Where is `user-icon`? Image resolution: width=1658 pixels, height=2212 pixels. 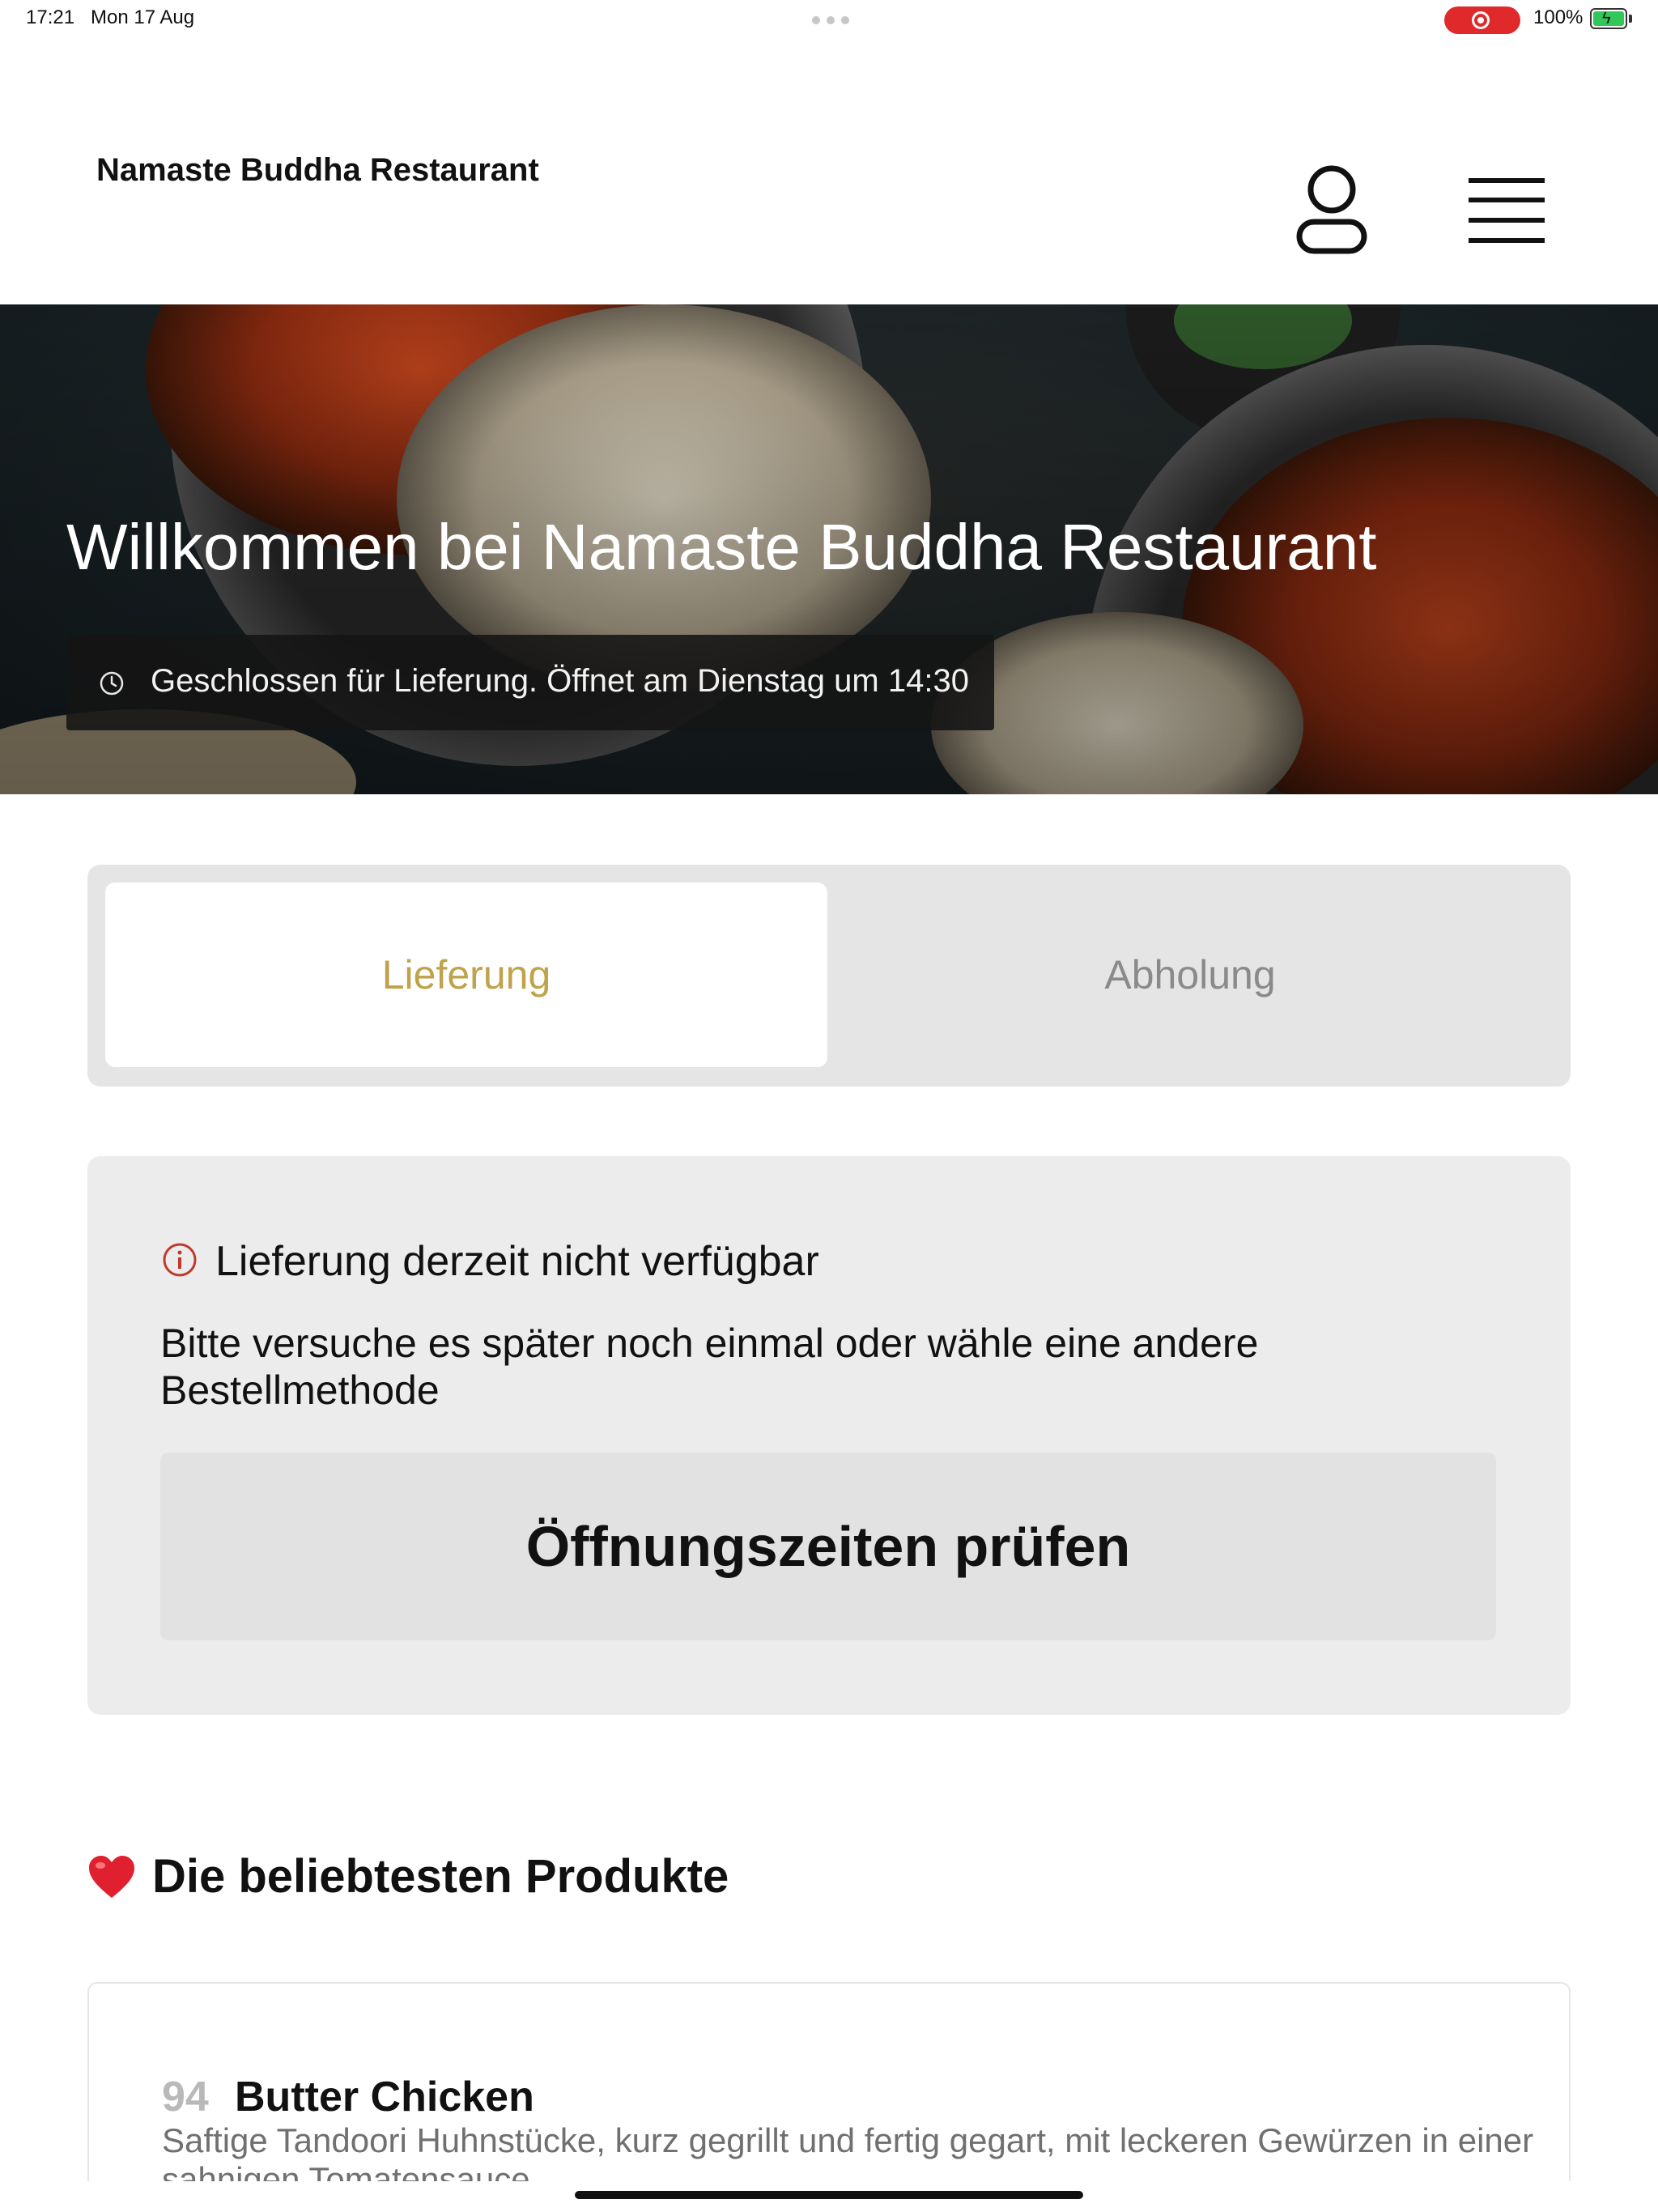
user-icon is located at coordinates (1331, 209).